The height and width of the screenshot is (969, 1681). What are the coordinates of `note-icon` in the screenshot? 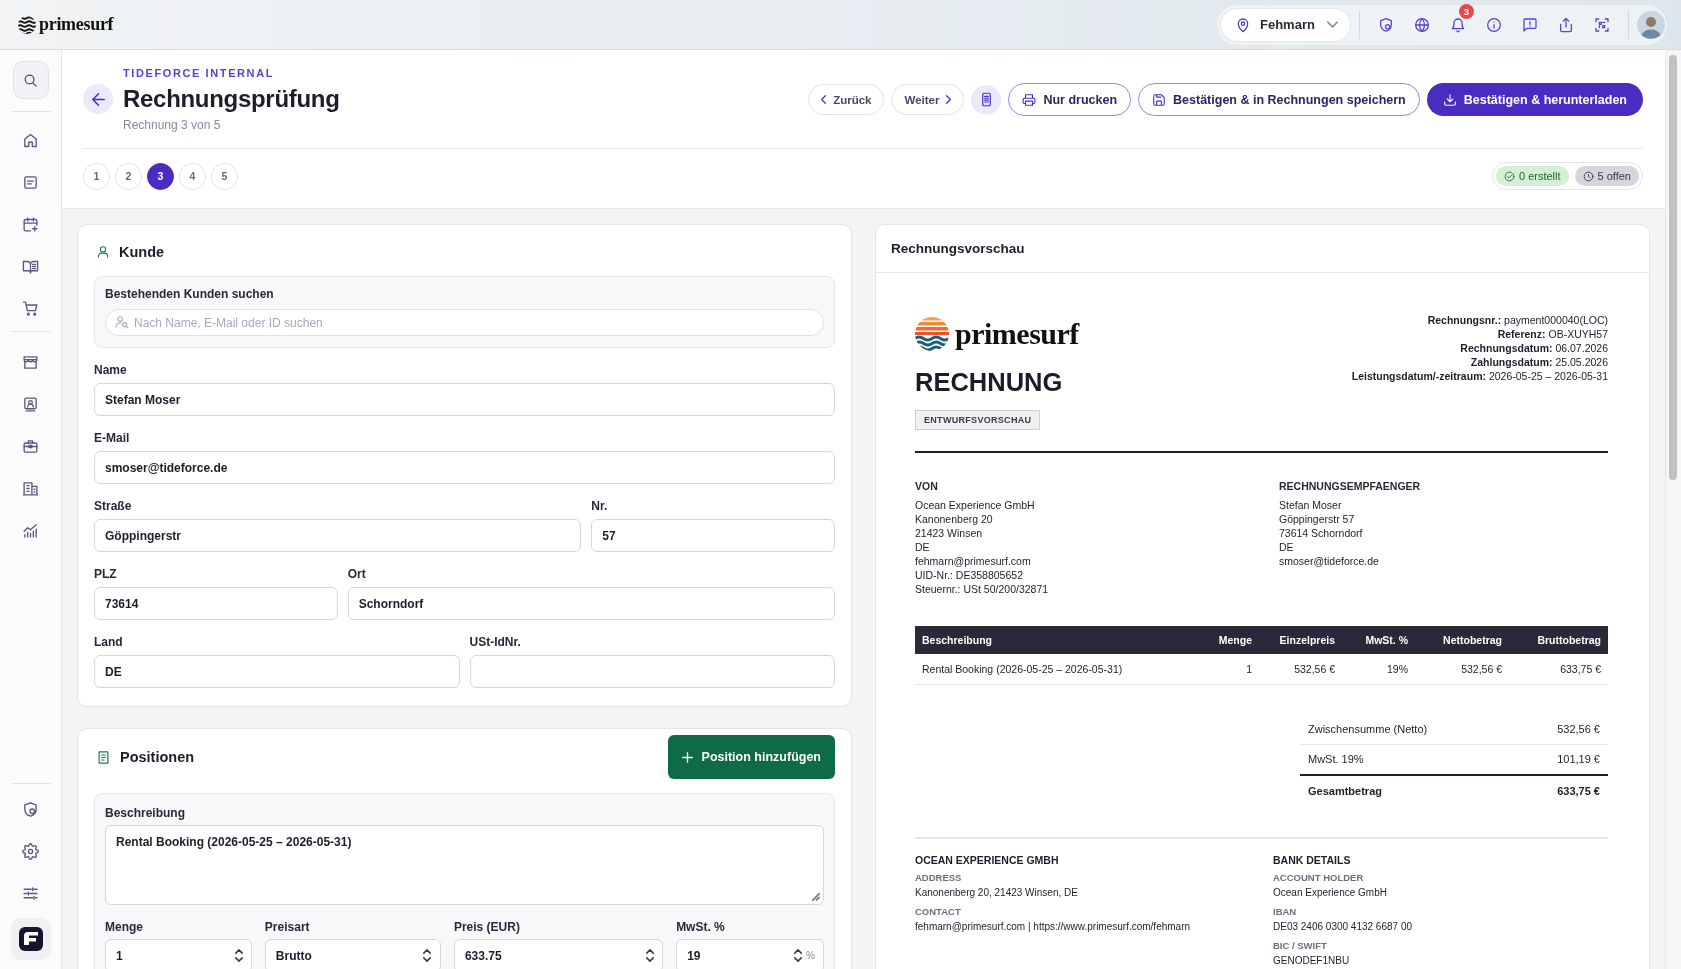 It's located at (30, 182).